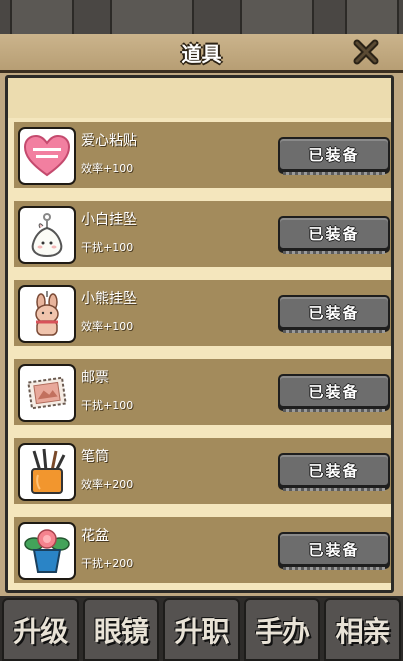 This screenshot has height=661, width=403. Describe the element at coordinates (95, 457) in the screenshot. I see `item-name: 笔筒` at that location.